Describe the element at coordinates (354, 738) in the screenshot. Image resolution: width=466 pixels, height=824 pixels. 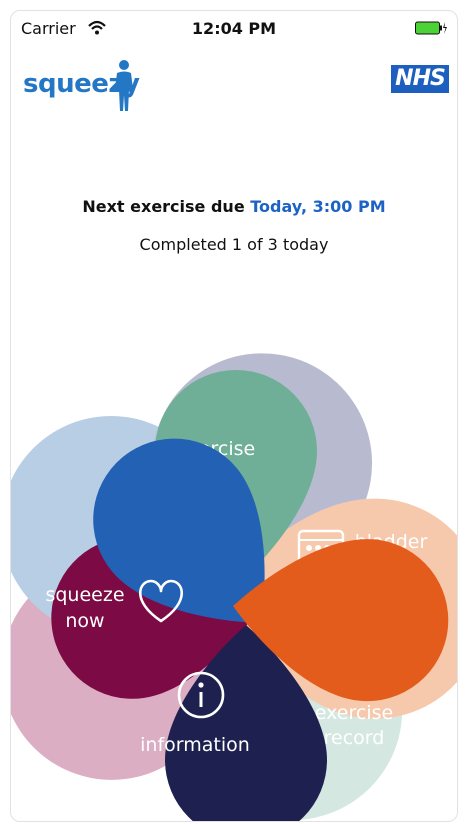
I see `exercise-record-label-2: record` at that location.